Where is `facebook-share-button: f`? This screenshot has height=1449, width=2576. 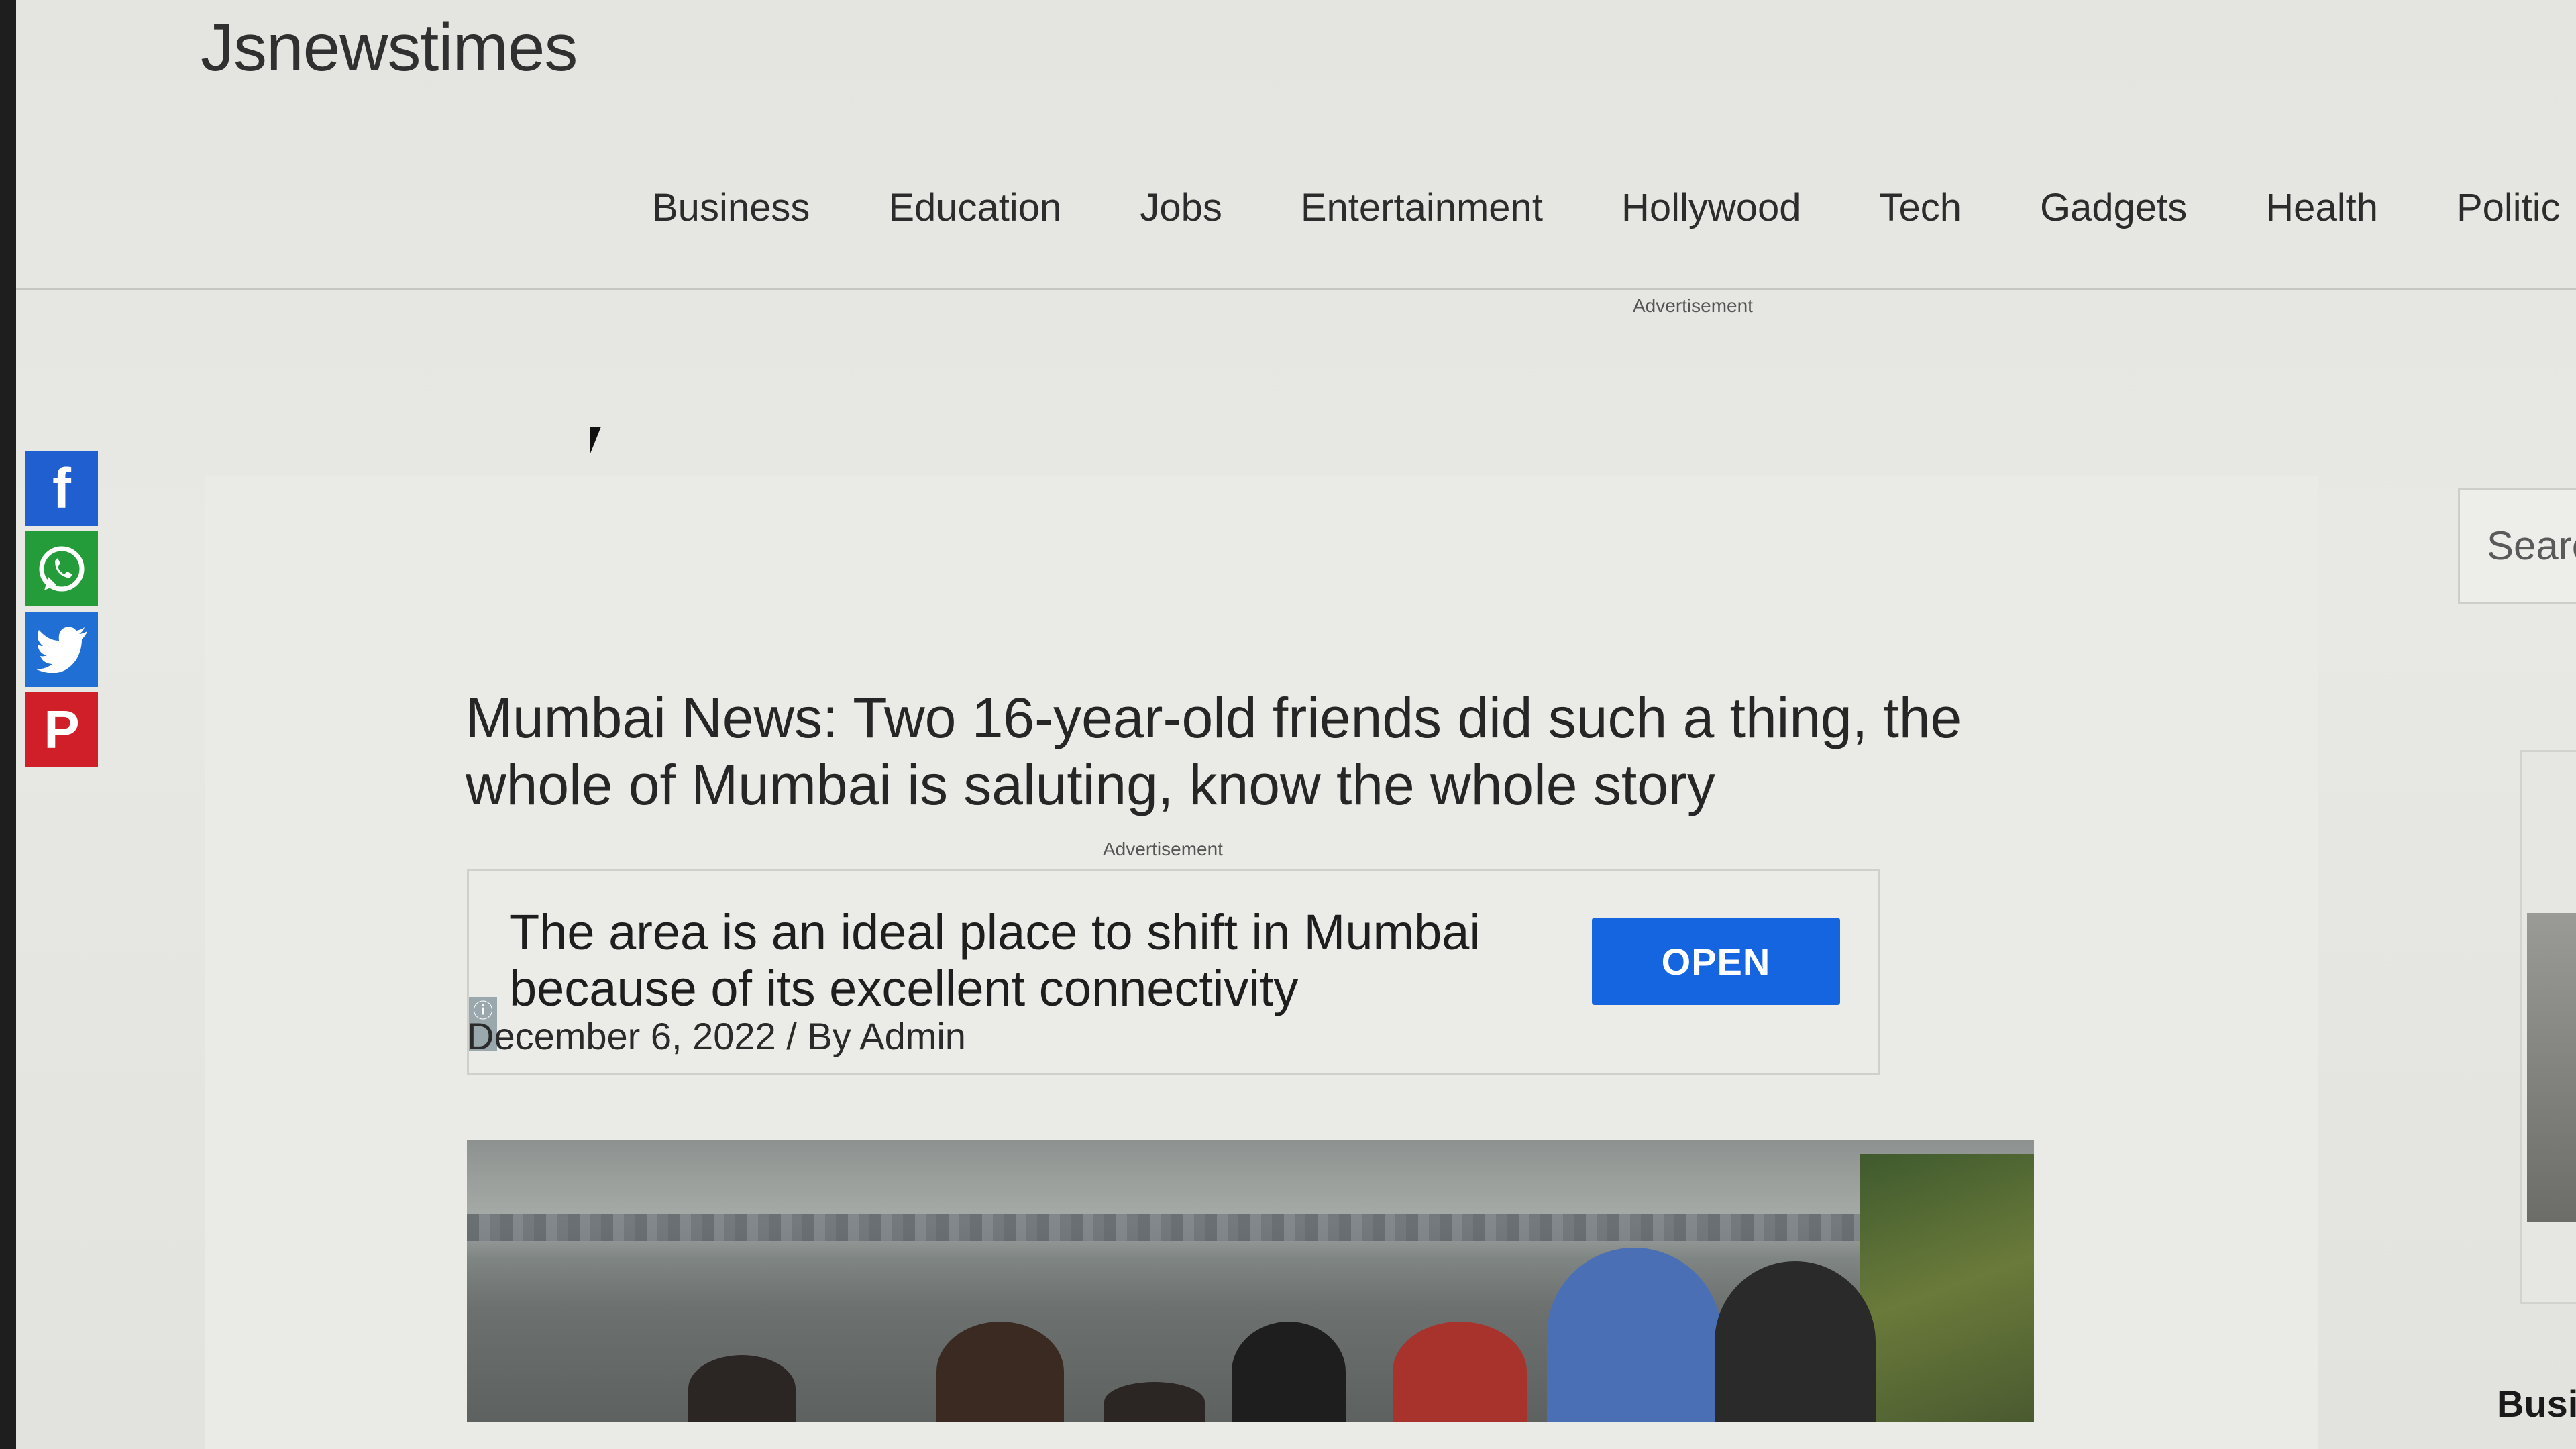
facebook-share-button: f is located at coordinates (61, 488).